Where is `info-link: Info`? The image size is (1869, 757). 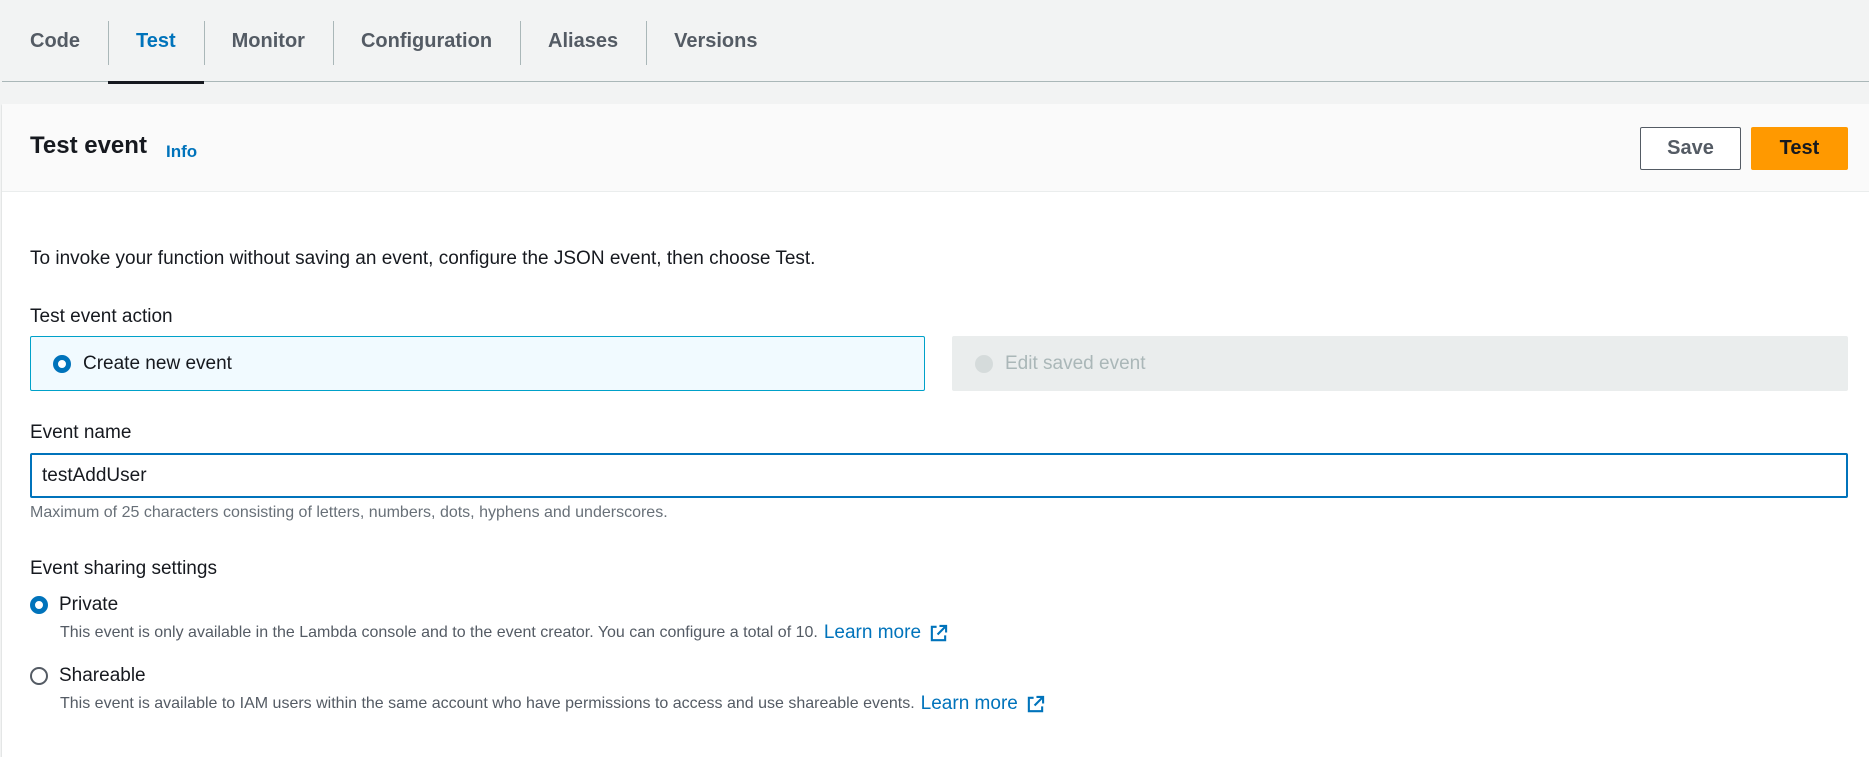
info-link: Info is located at coordinates (181, 152).